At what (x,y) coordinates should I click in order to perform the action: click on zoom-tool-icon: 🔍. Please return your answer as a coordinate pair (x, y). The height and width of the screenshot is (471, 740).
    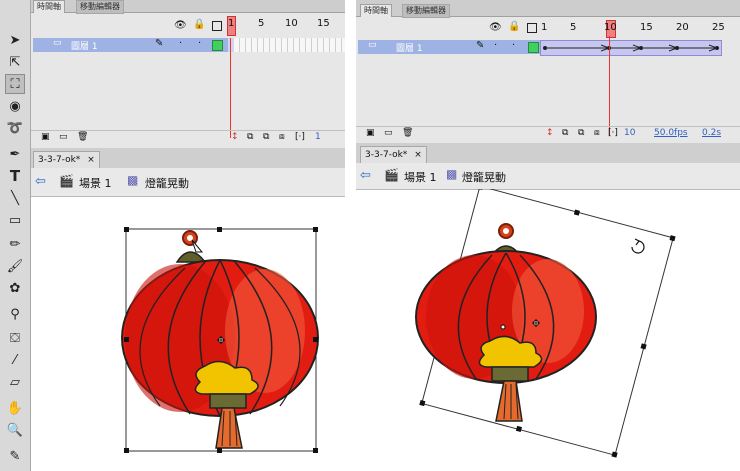
    Looking at the image, I should click on (15, 430).